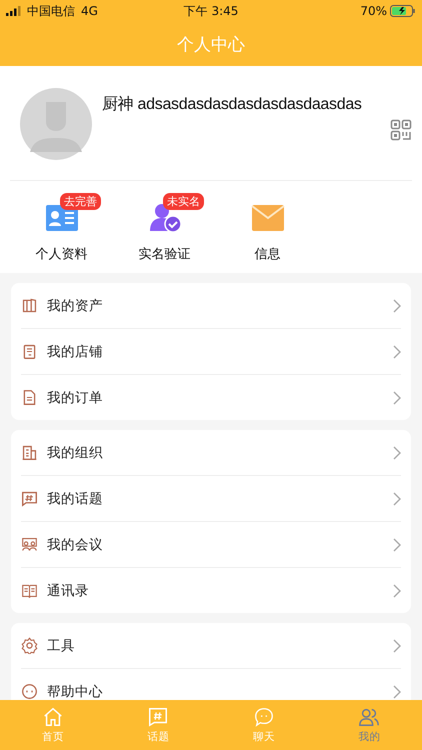 The width and height of the screenshot is (422, 750). What do you see at coordinates (29, 691) in the screenshot?
I see `circle-icon` at bounding box center [29, 691].